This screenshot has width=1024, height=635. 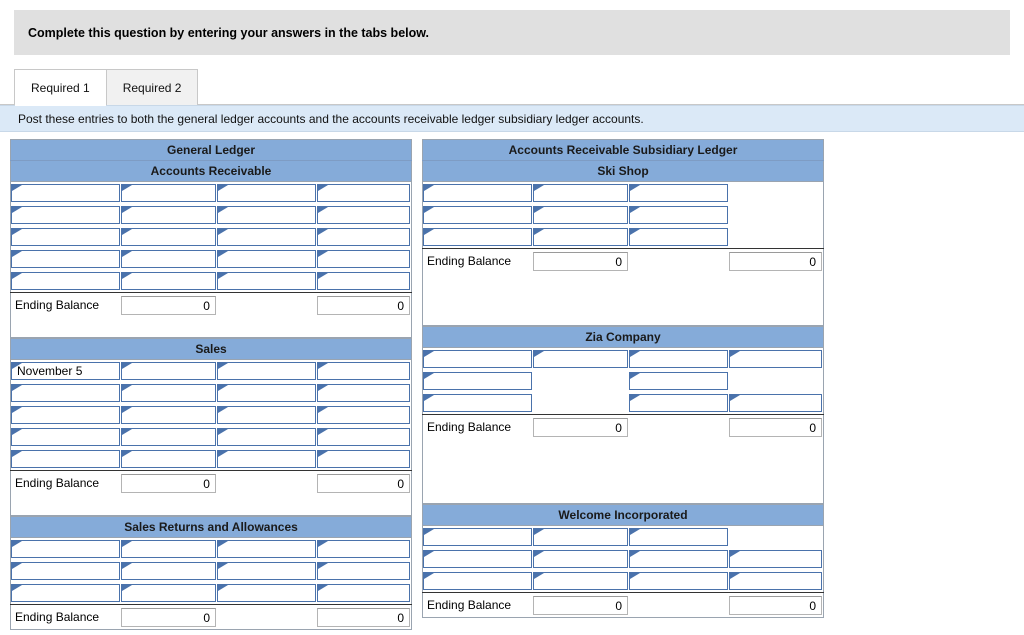 What do you see at coordinates (363, 415) in the screenshot?
I see `ledger-input-sales-r3-c4` at bounding box center [363, 415].